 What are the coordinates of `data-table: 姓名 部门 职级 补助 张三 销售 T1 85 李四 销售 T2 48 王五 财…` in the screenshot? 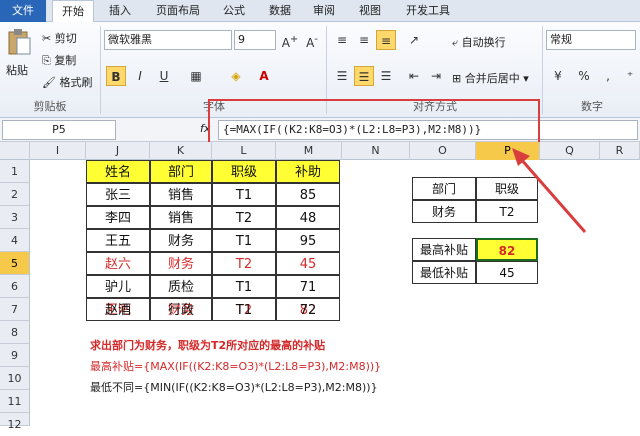 It's located at (213, 240).